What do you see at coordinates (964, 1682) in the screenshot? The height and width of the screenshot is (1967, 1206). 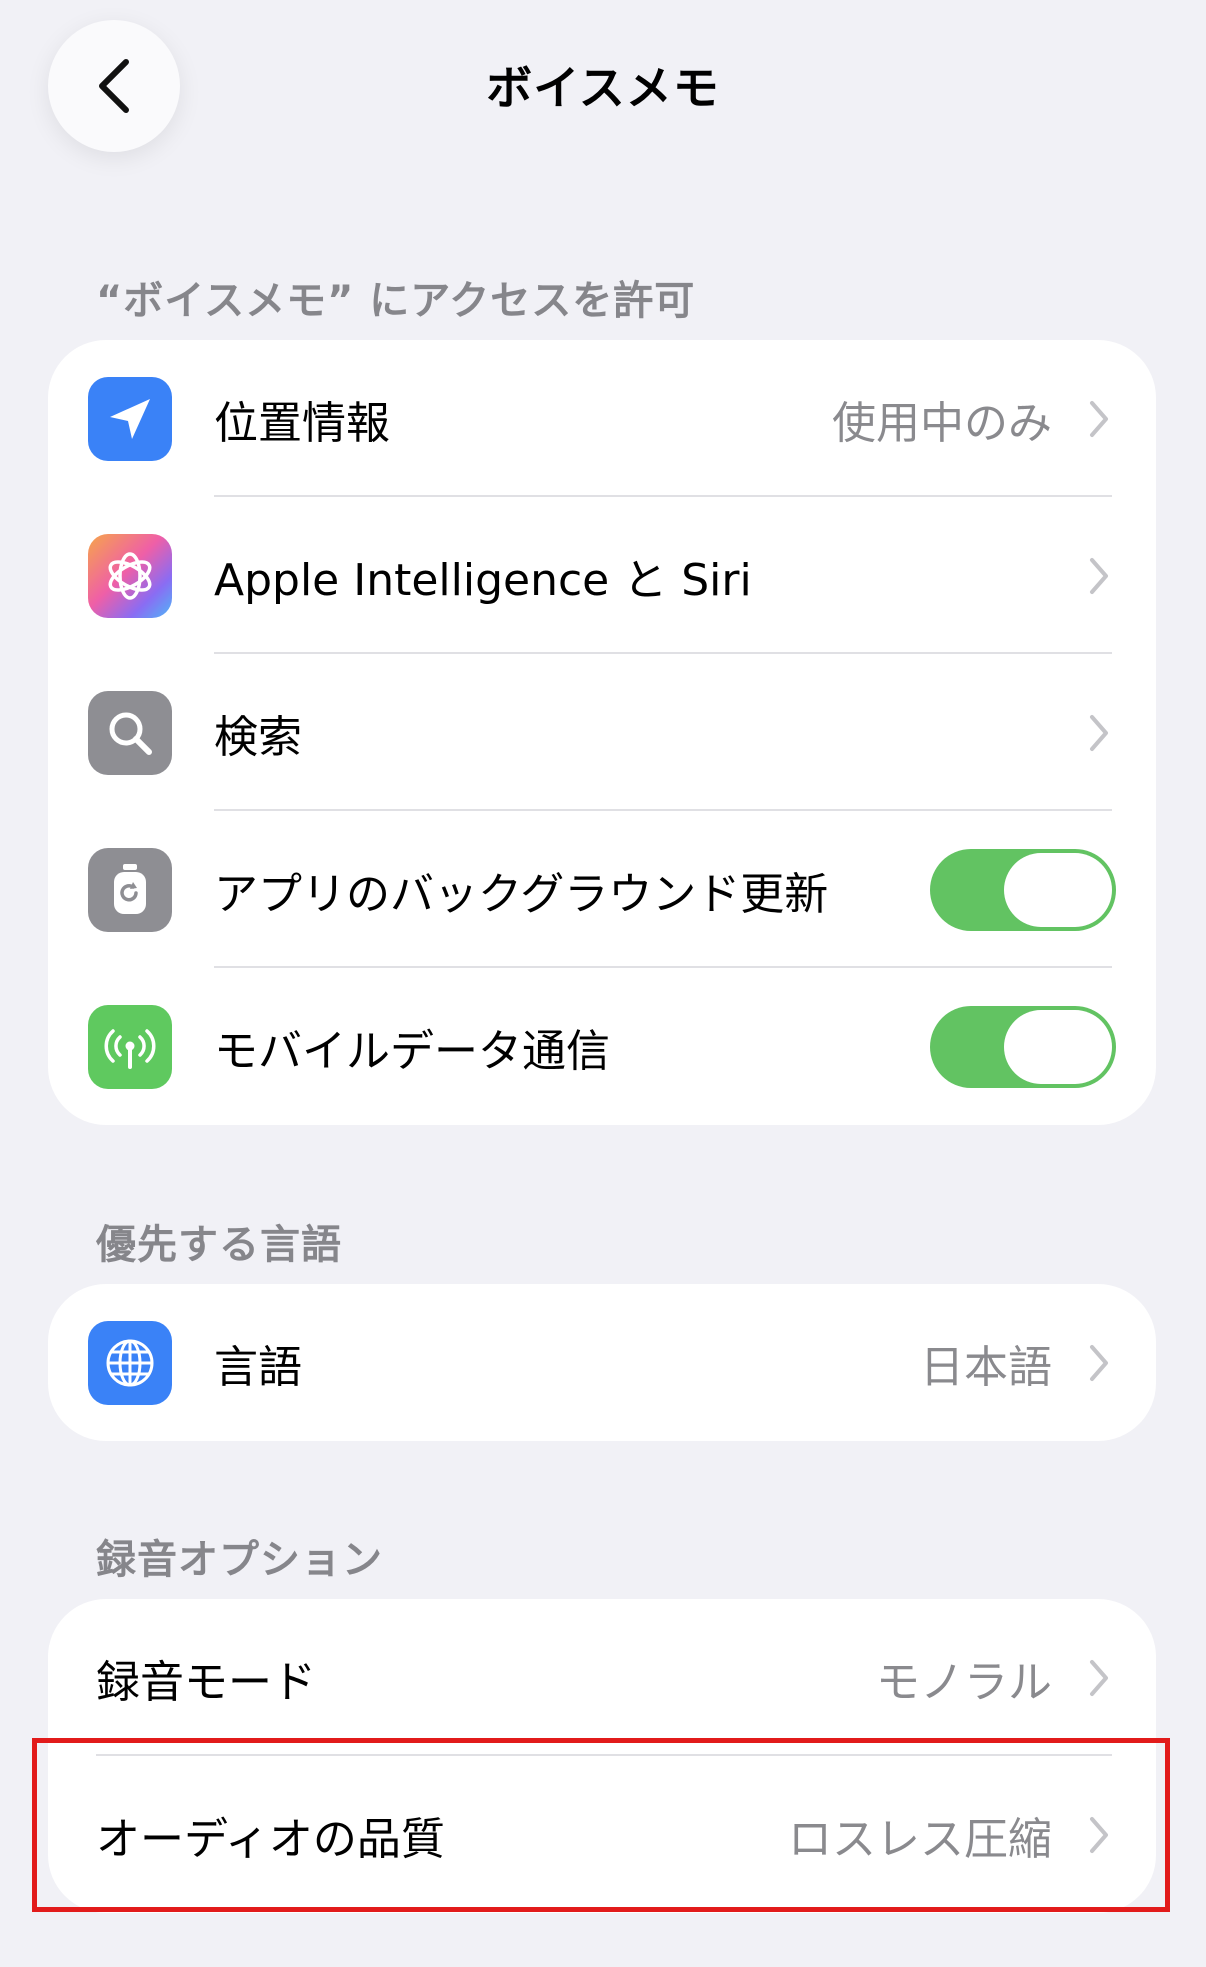 I see `row-value: モノラル` at bounding box center [964, 1682].